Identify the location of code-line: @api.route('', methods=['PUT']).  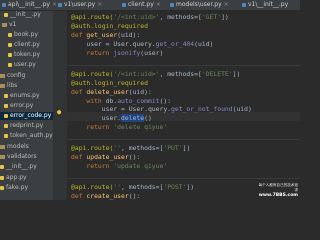
(131, 148).